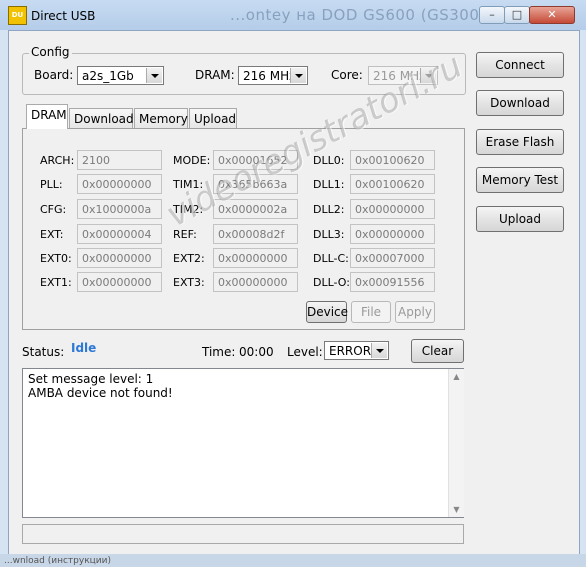 This screenshot has width=586, height=567. Describe the element at coordinates (399, 76) in the screenshot. I see `core-value: 216 MHz` at that location.